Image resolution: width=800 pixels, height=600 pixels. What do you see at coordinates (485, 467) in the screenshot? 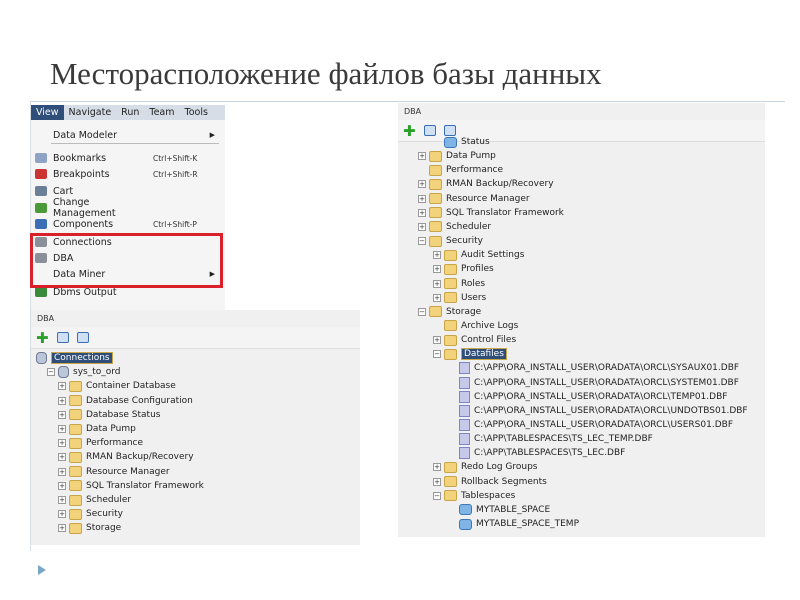
I see `tree-node: + Redo Log Groups` at bounding box center [485, 467].